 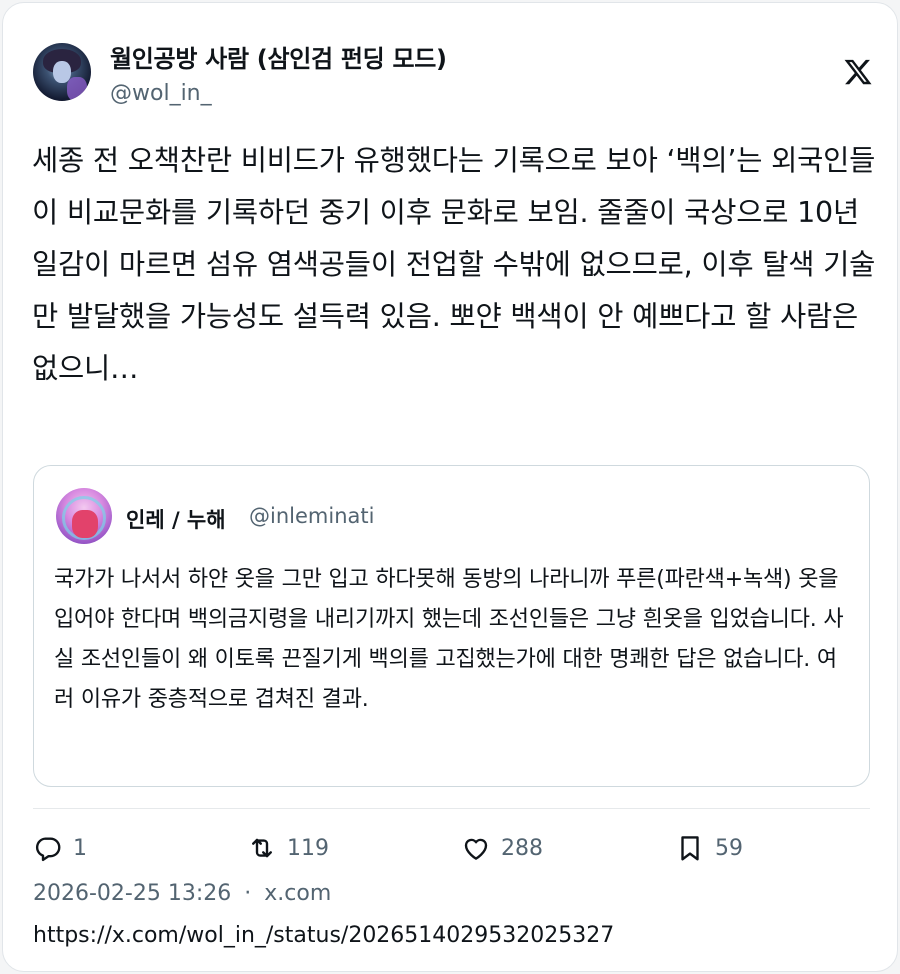 What do you see at coordinates (298, 893) in the screenshot?
I see `source: x.com` at bounding box center [298, 893].